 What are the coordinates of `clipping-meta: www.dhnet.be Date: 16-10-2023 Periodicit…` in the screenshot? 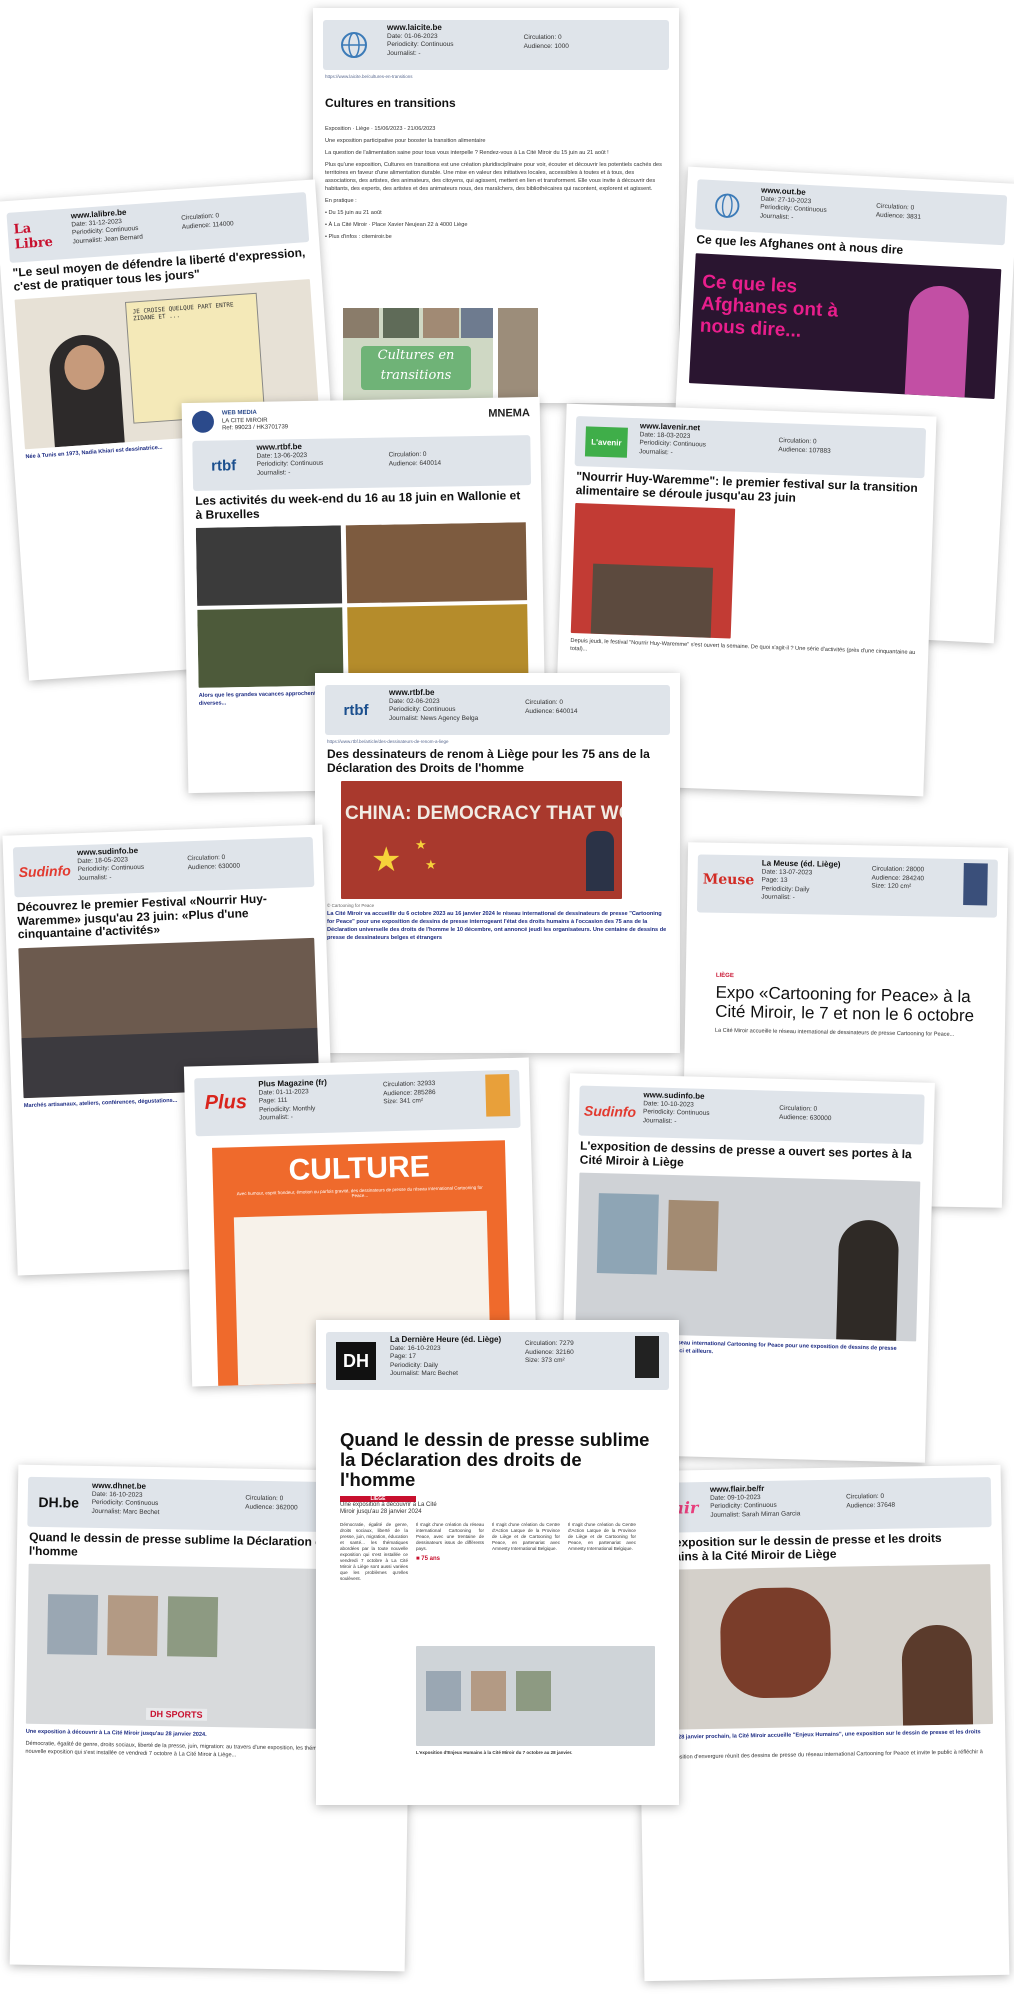 It's located at (126, 1499).